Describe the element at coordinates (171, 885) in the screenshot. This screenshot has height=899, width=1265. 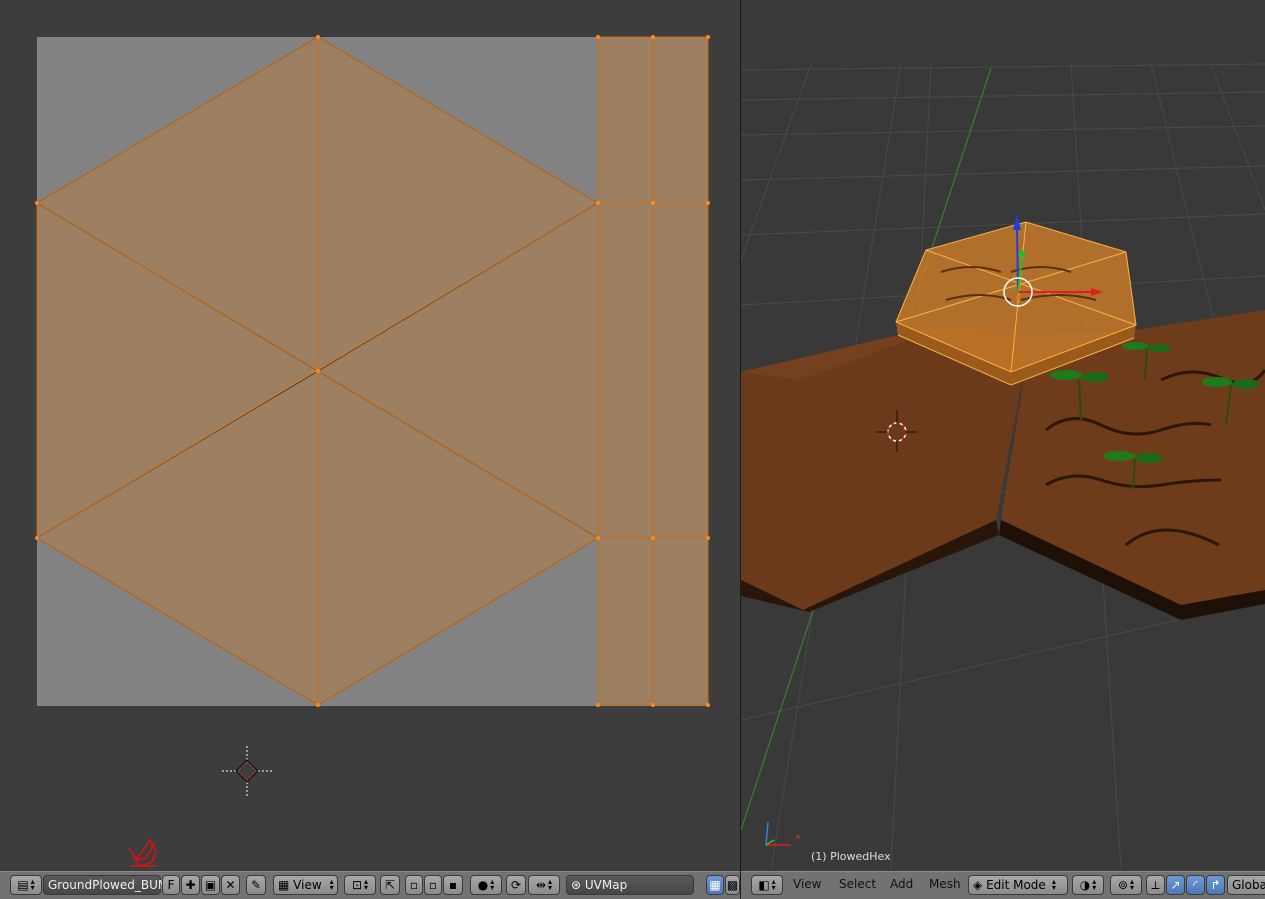
I see `fake-user-button: F` at that location.